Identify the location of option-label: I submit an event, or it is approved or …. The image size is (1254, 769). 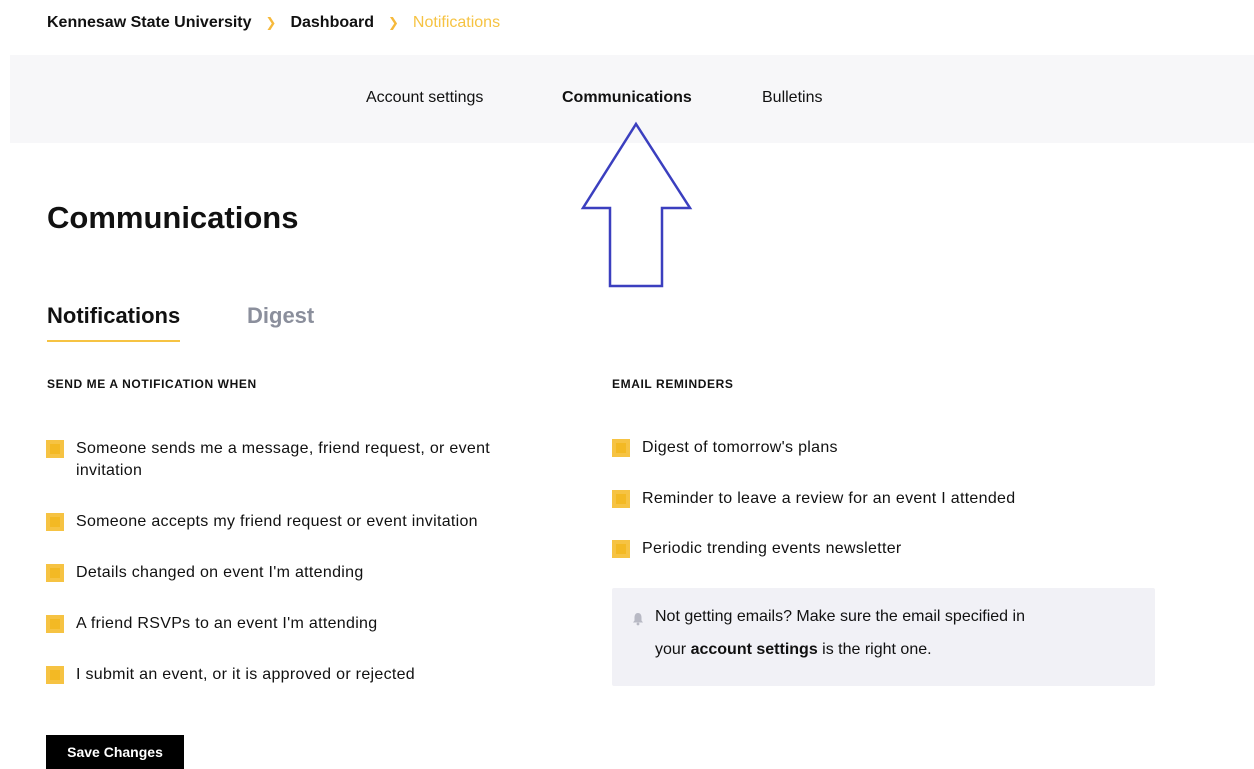
(246, 674).